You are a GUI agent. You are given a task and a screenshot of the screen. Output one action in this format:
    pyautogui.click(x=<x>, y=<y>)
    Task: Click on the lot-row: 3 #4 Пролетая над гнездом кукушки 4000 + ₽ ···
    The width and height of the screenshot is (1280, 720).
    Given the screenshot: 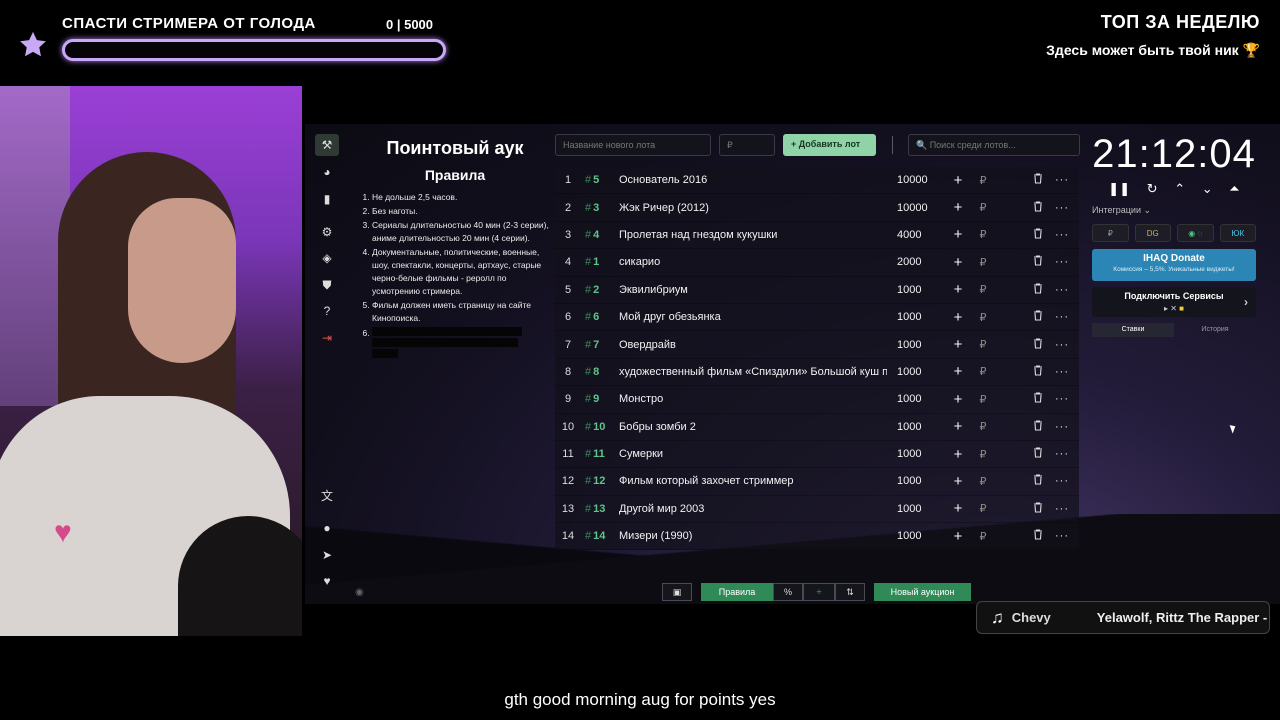 What is the action you would take?
    pyautogui.click(x=817, y=235)
    